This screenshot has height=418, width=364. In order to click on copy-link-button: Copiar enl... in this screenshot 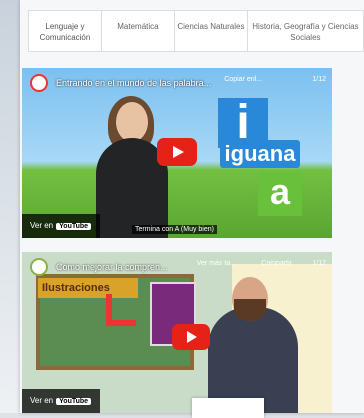, I will do `click(243, 79)`.